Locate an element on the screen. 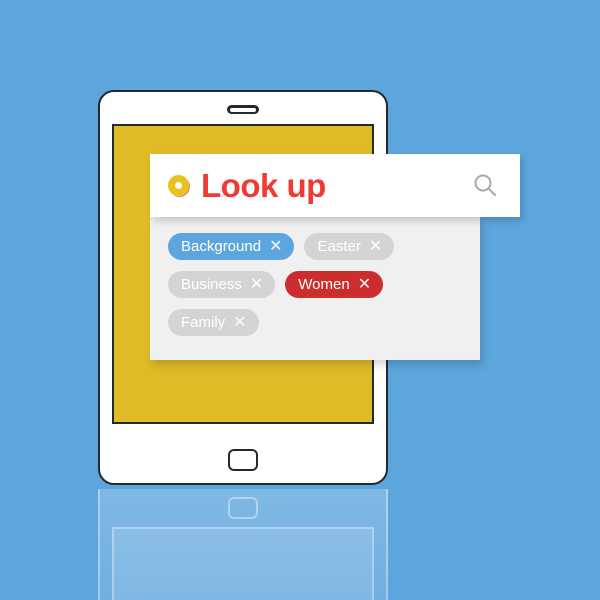 The image size is (600, 600). reflection-home-button is located at coordinates (243, 508).